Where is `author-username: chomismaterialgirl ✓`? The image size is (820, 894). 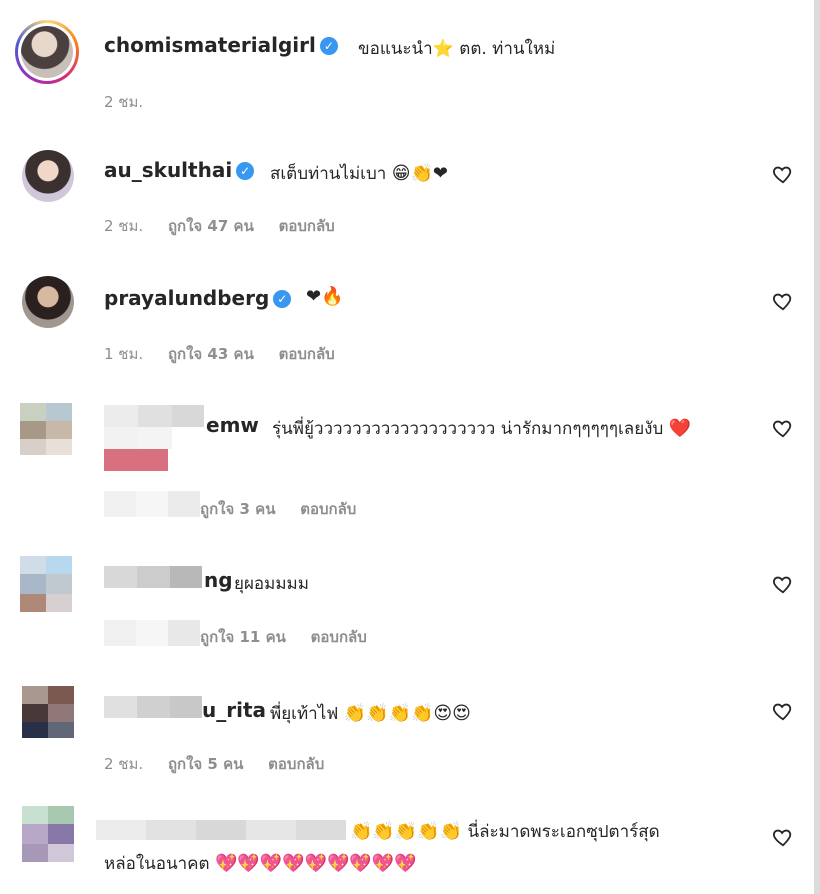
author-username: chomismaterialgirl ✓ is located at coordinates (221, 45).